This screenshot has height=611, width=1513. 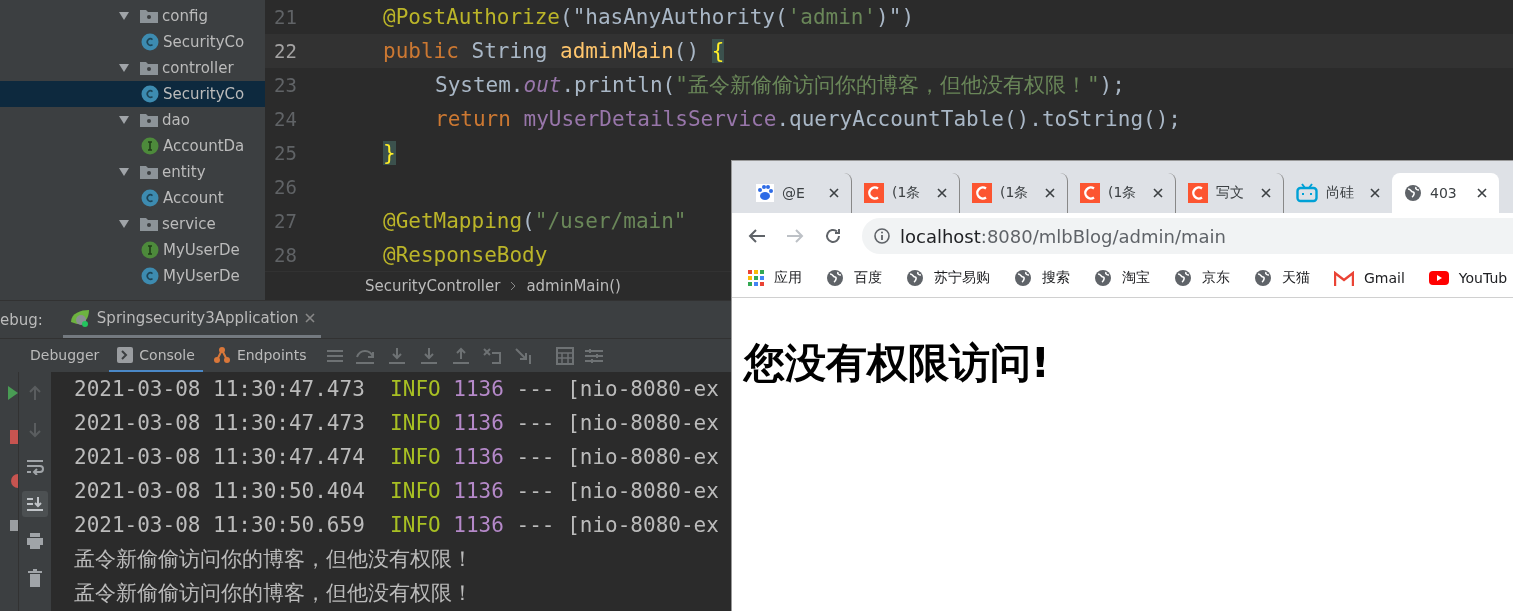 I want to click on tool-tab: Debugger, so click(x=65, y=355).